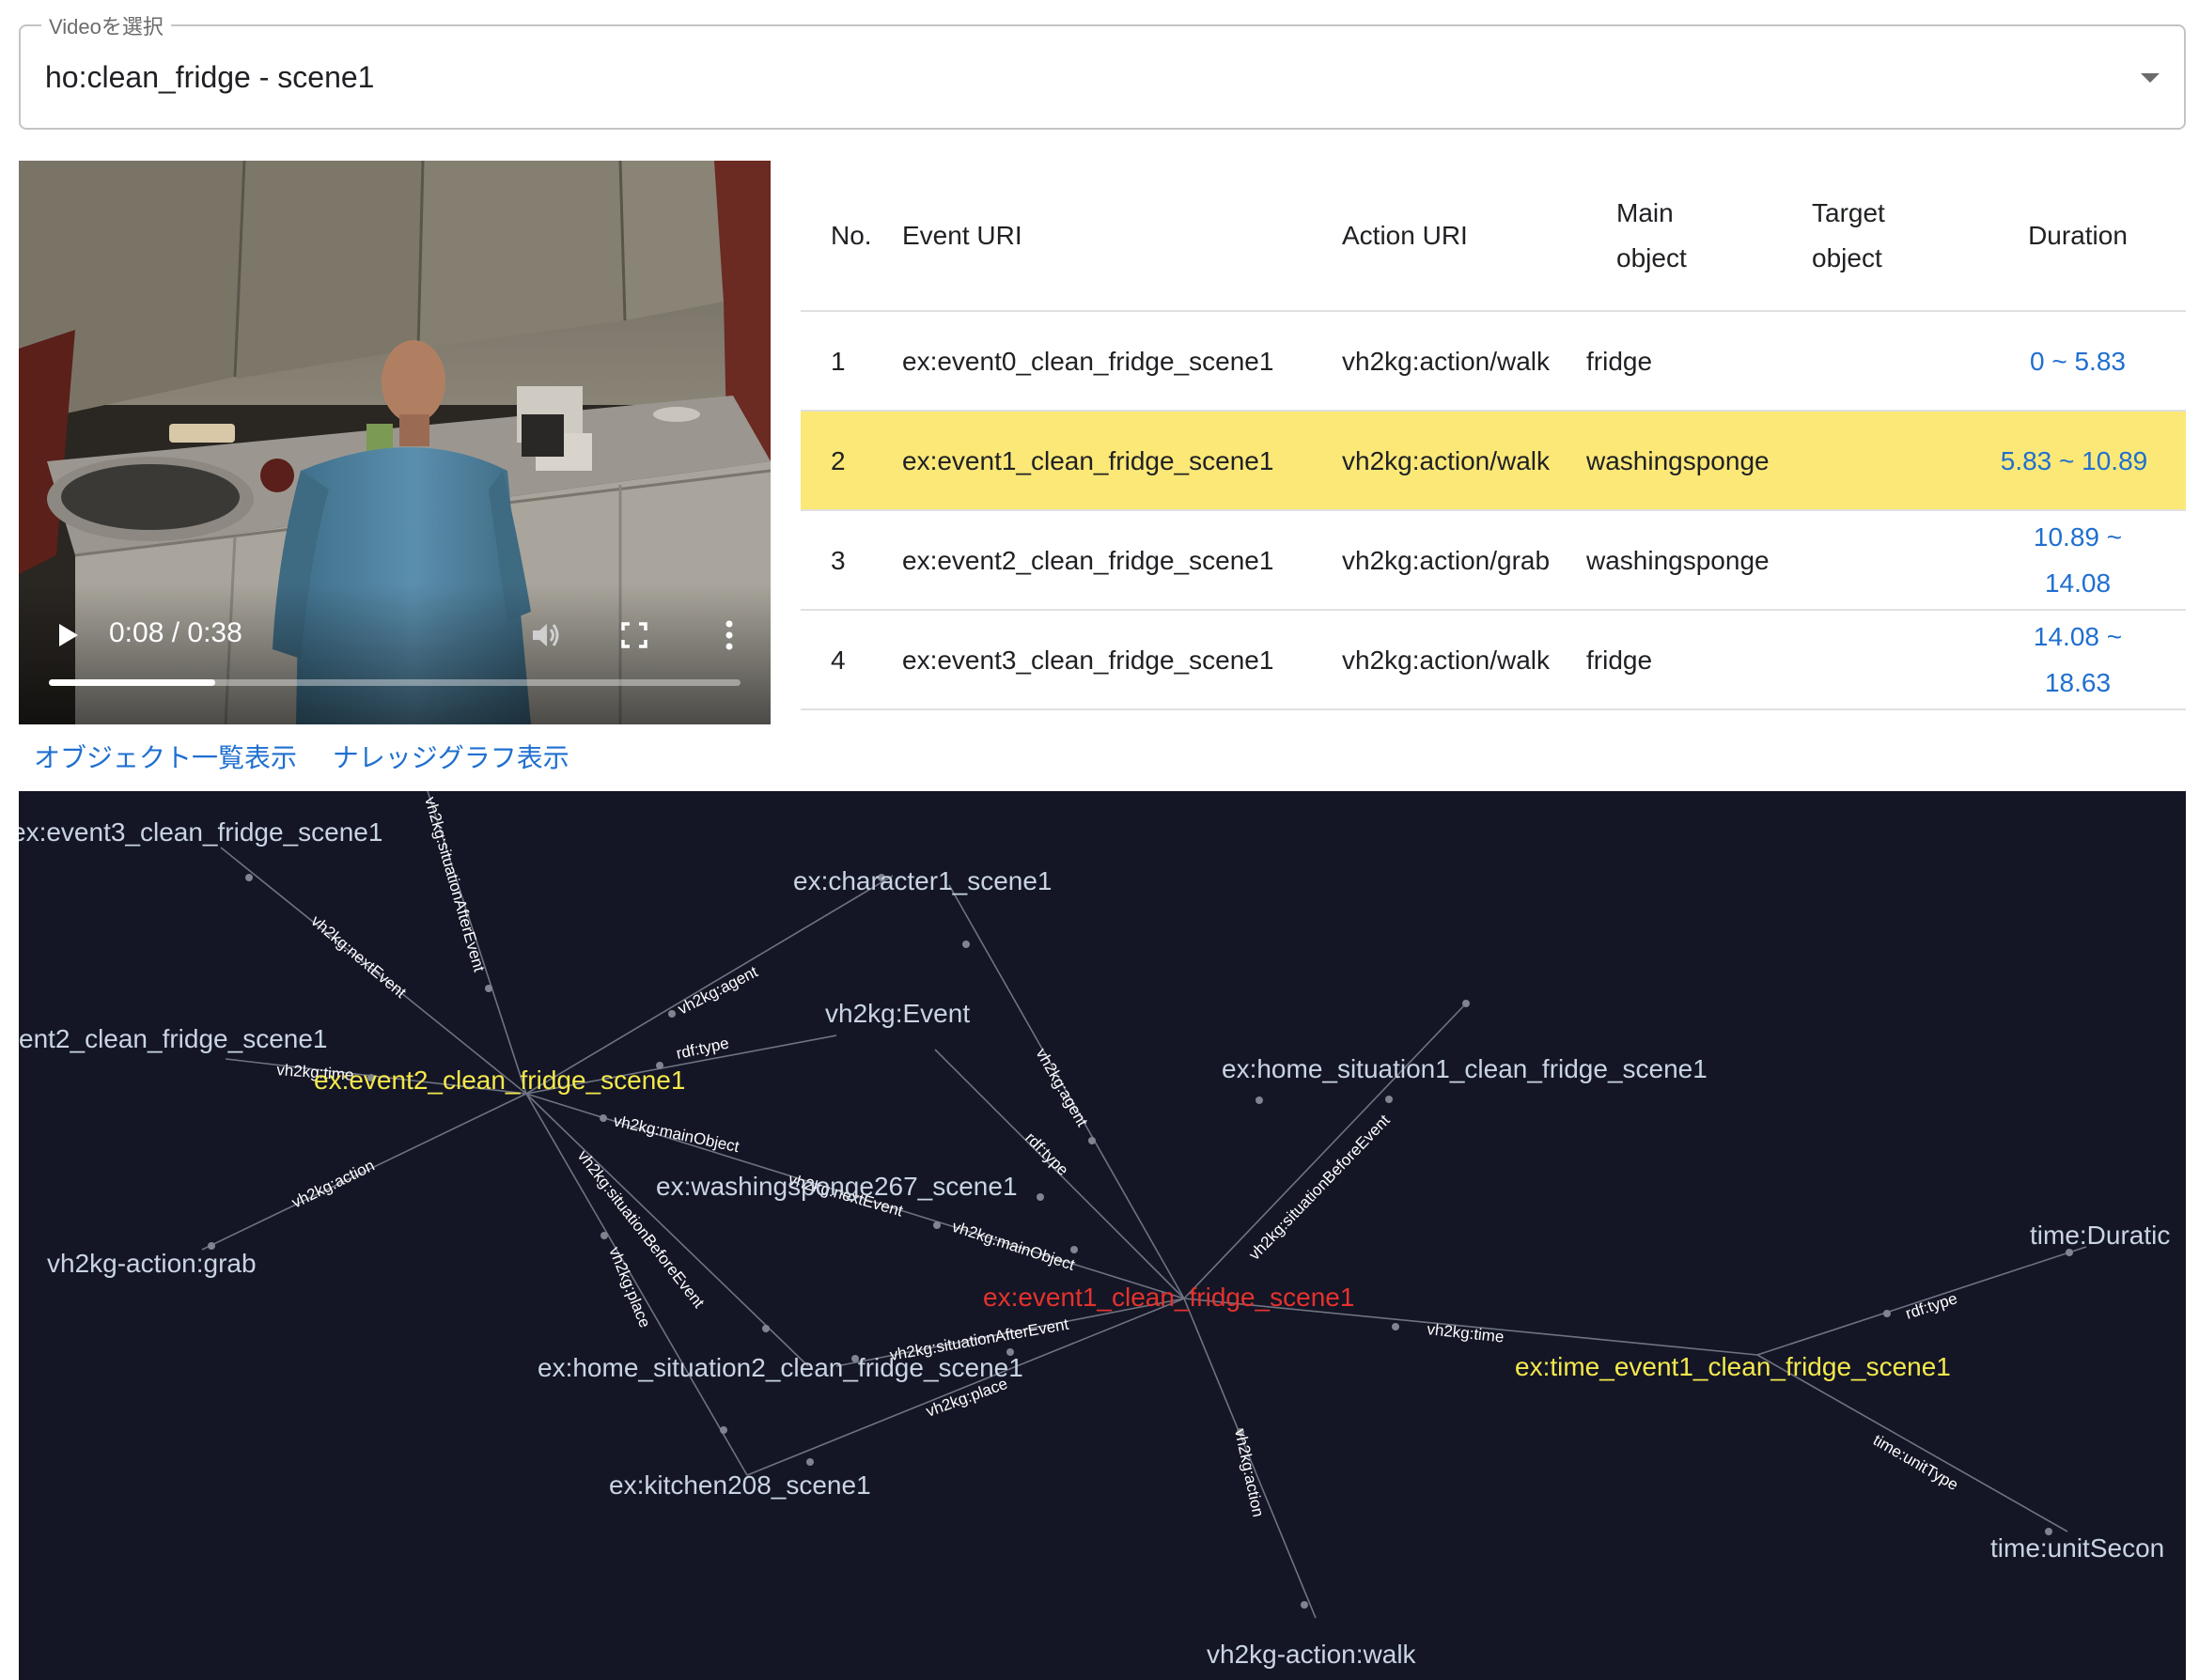 This screenshot has height=1680, width=2199. Describe the element at coordinates (1102, 70) in the screenshot. I see `video-select: Videoを選択 ho:clean_fridge - scene1` at that location.